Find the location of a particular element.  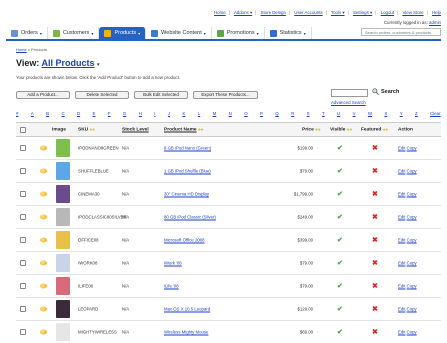

letter-filter-m: M is located at coordinates (215, 113).